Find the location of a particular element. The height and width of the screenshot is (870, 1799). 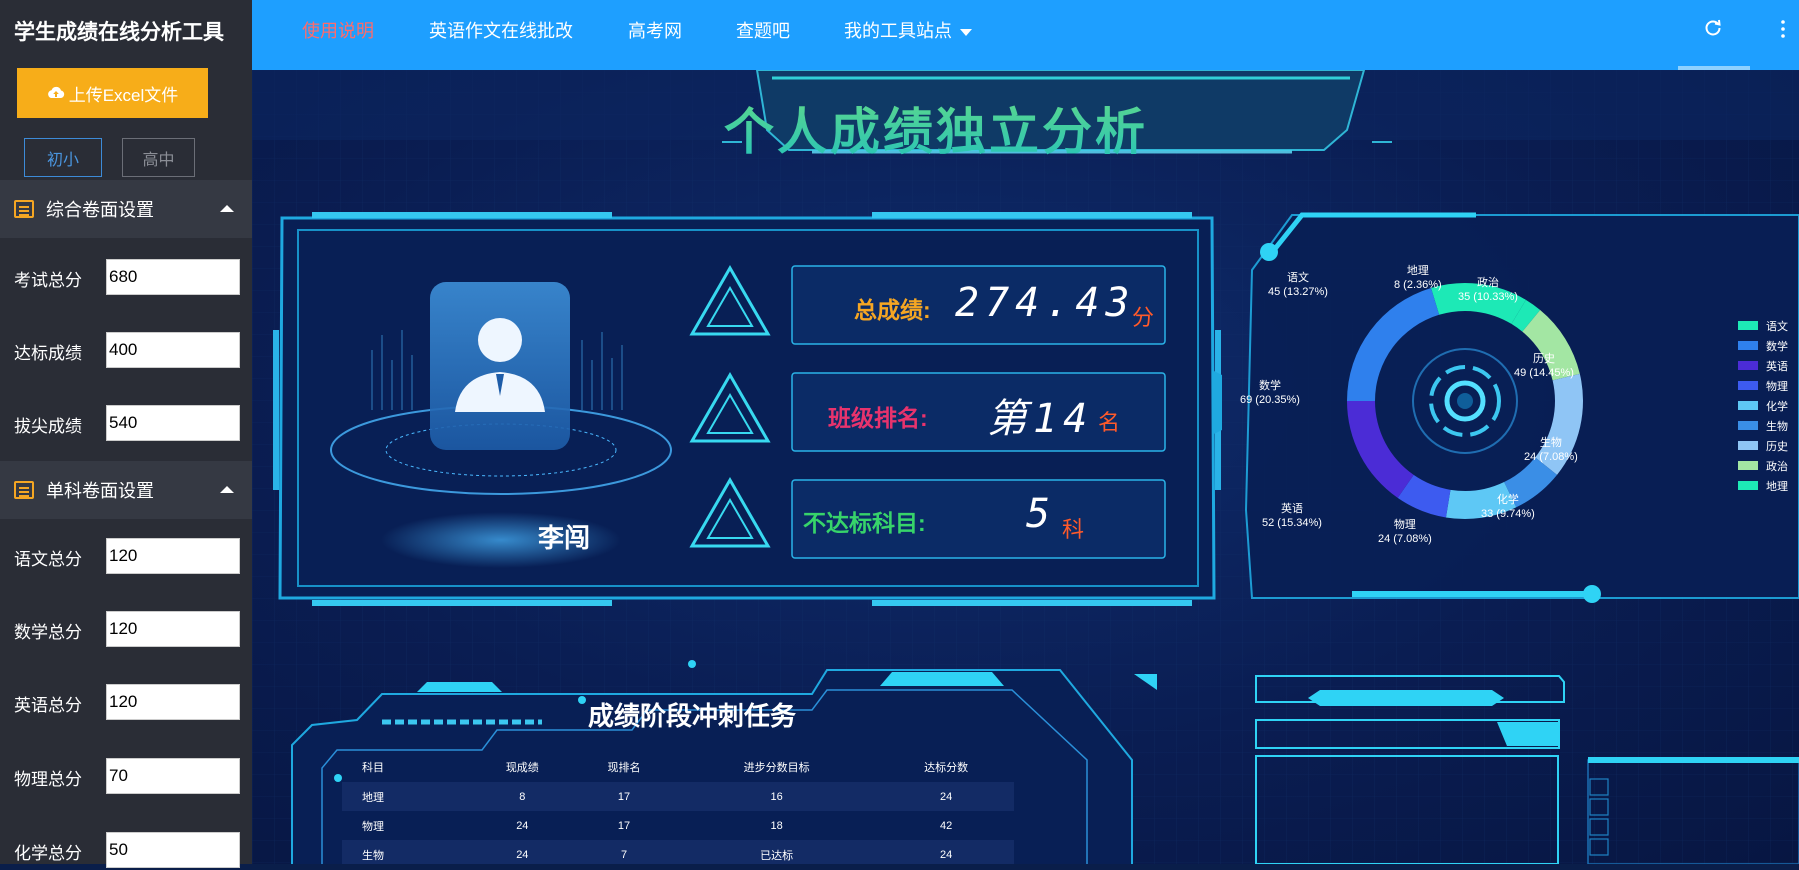

legend-label: 物理 is located at coordinates (1777, 387).